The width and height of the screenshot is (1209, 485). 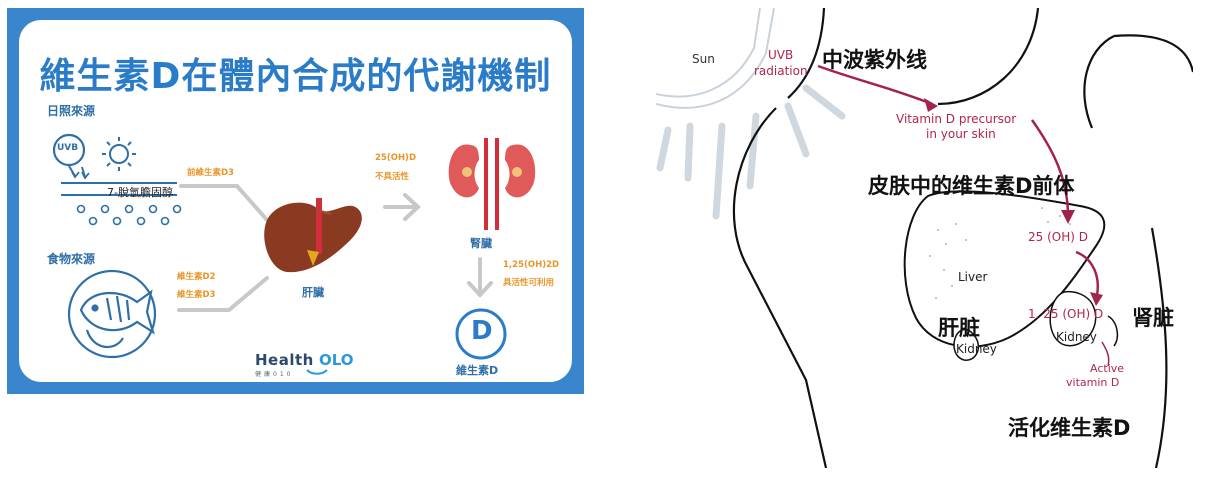 What do you see at coordinates (482, 331) in the screenshot?
I see `d-letter: D` at bounding box center [482, 331].